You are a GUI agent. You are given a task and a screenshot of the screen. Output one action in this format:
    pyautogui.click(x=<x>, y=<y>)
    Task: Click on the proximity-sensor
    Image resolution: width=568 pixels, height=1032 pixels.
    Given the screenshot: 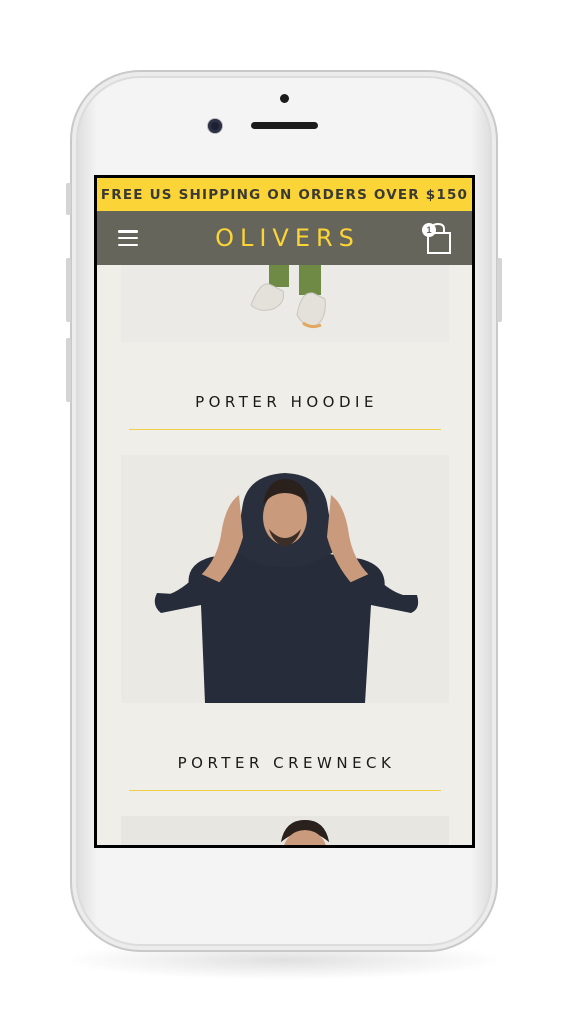 What is the action you would take?
    pyautogui.click(x=284, y=98)
    